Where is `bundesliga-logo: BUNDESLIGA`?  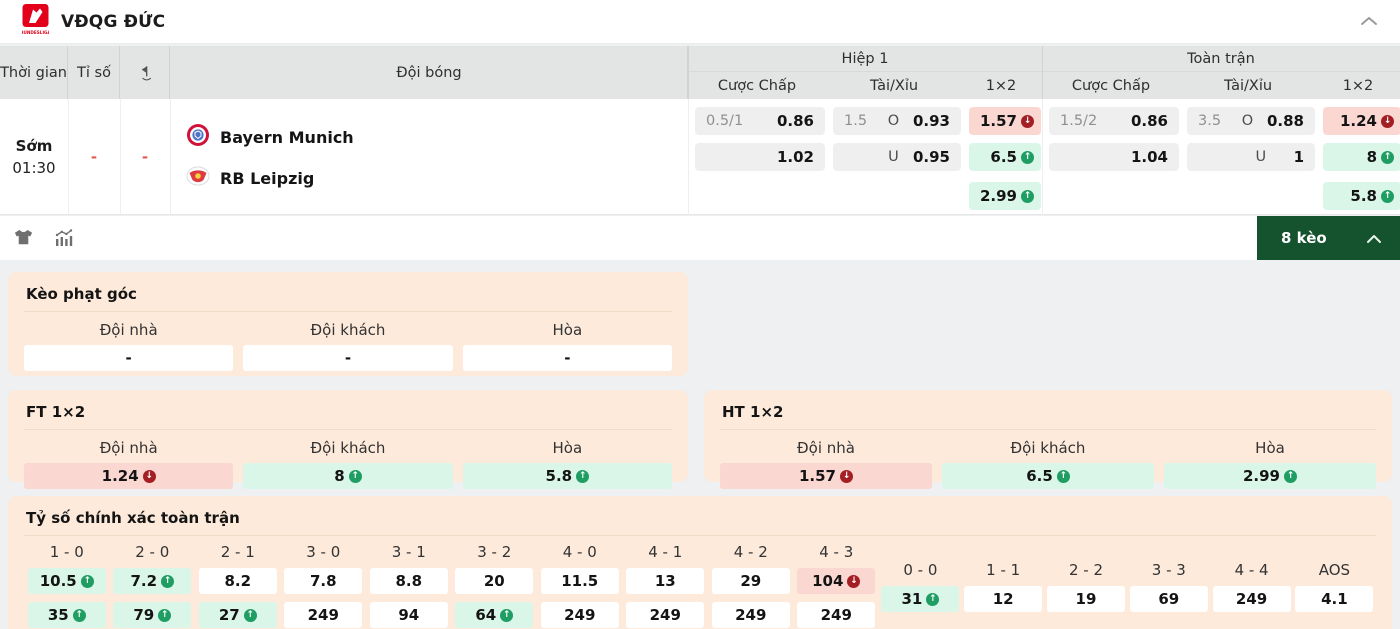
bundesliga-logo: BUNDESLIGA is located at coordinates (35, 21).